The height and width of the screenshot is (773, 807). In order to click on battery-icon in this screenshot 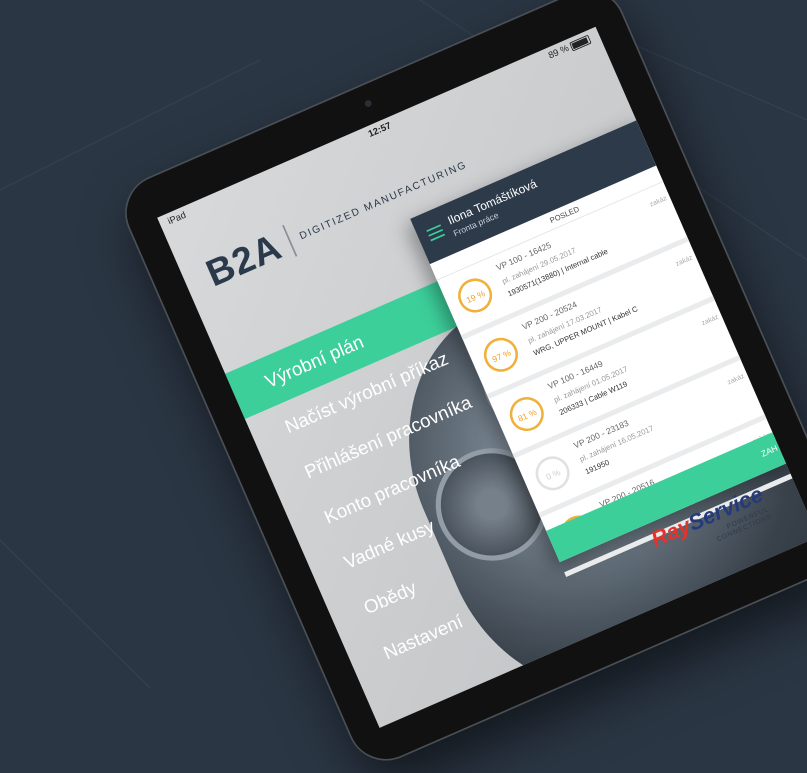, I will do `click(580, 43)`.